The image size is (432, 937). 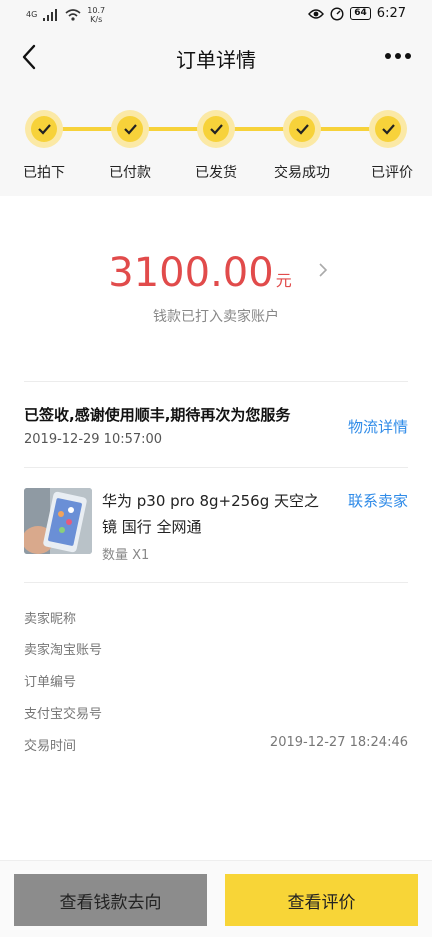 I want to click on logistics-status: 已签收,感谢使用顺丰,期待再次为您服务, so click(x=157, y=415).